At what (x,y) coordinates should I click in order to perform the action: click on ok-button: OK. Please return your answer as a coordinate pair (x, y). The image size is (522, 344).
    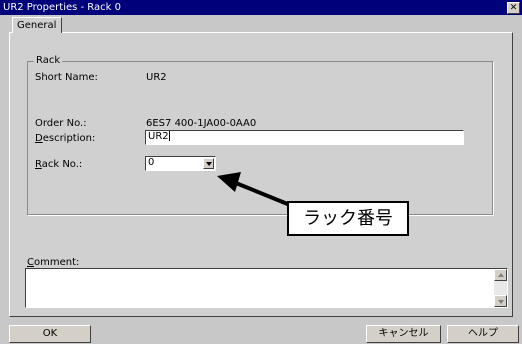
    Looking at the image, I should click on (50, 334).